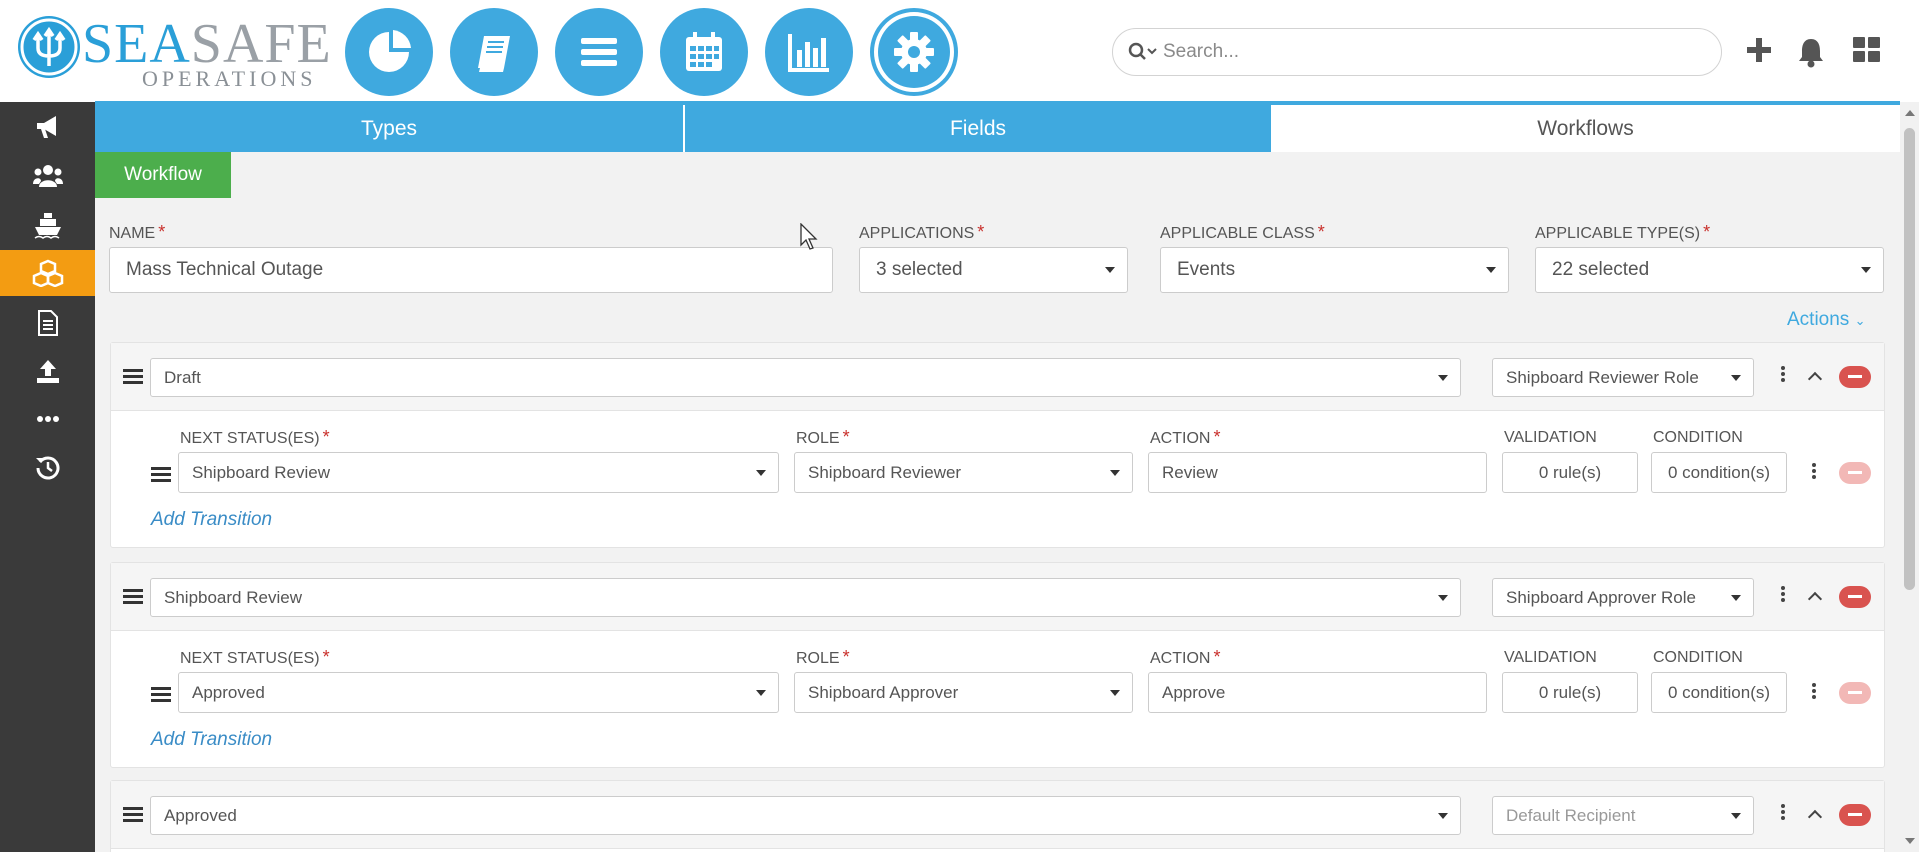 This screenshot has width=1919, height=852. I want to click on sidebar-item-announcements, so click(47, 127).